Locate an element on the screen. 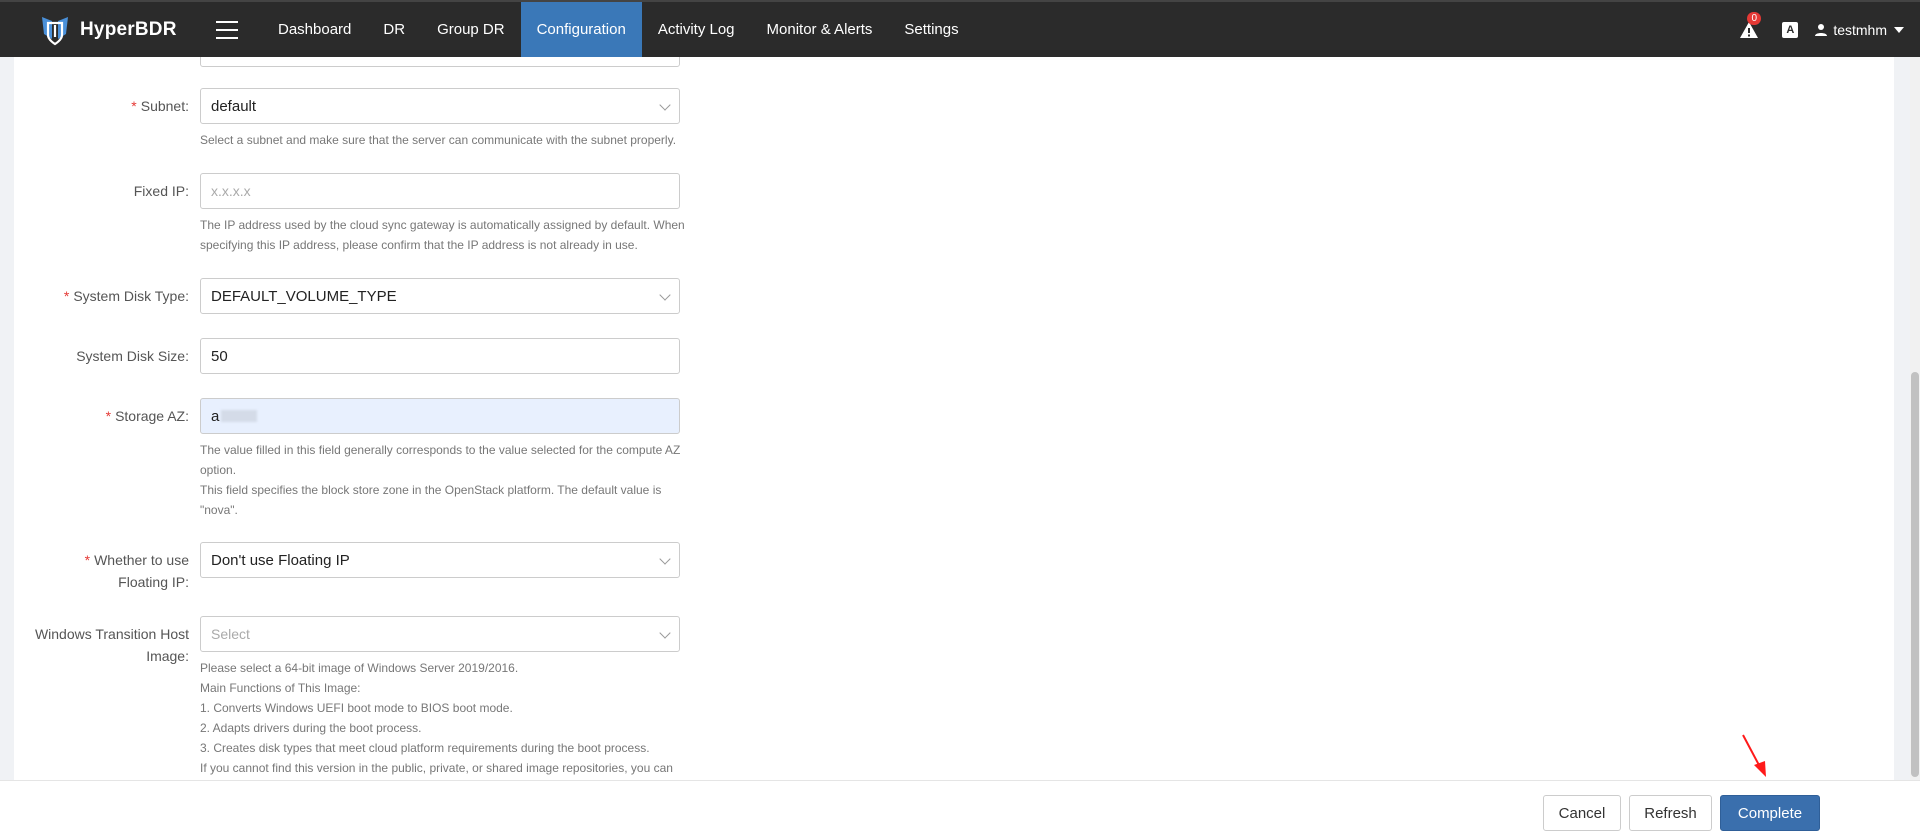 Image resolution: width=1920 pixels, height=840 pixels. windows-image-label: Windows Transition Host Image: is located at coordinates (111, 645).